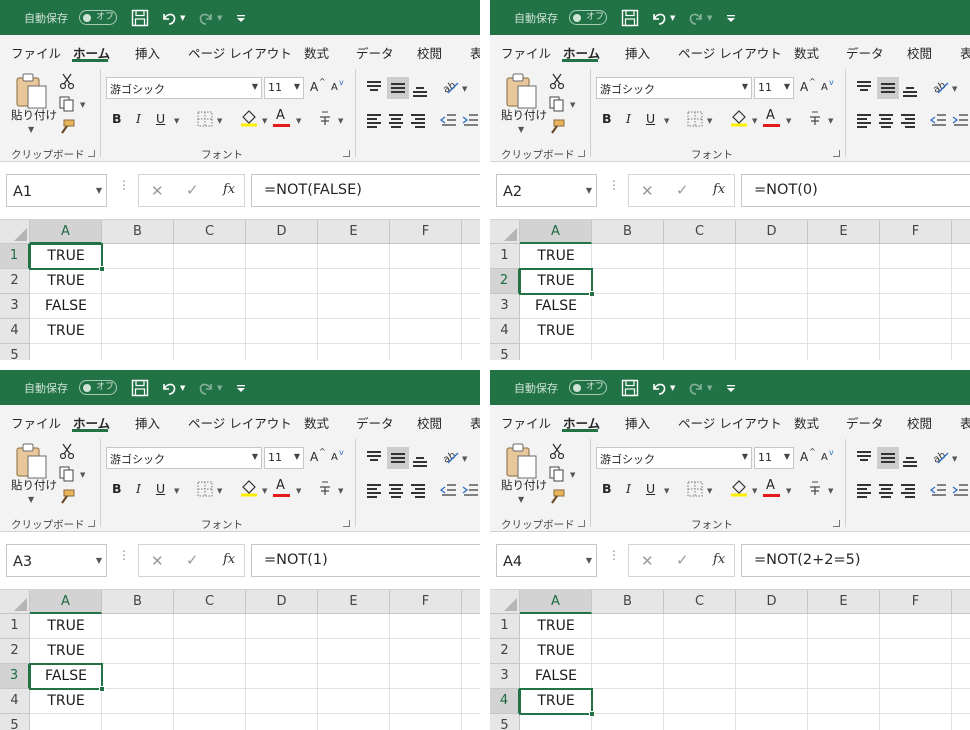  What do you see at coordinates (374, 456) in the screenshot?
I see `align-top-icon` at bounding box center [374, 456].